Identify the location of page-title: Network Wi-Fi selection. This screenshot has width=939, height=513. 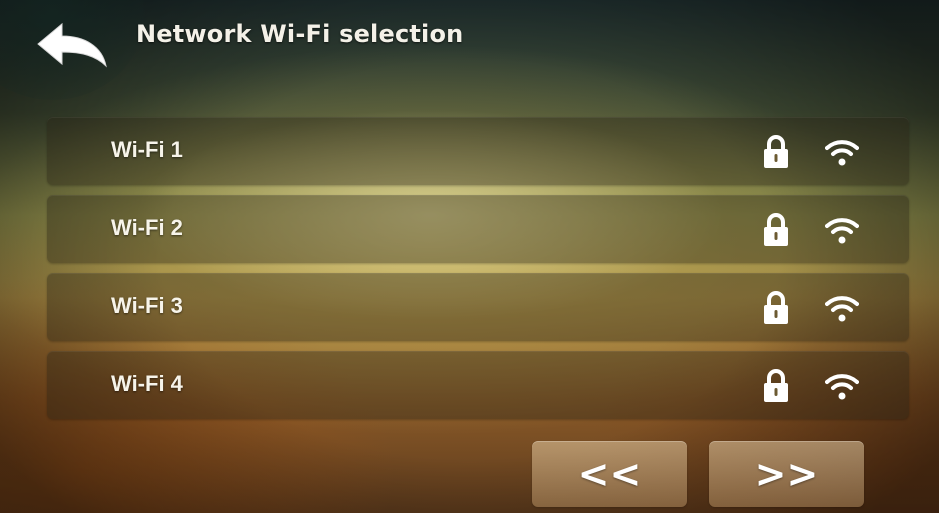
(300, 34).